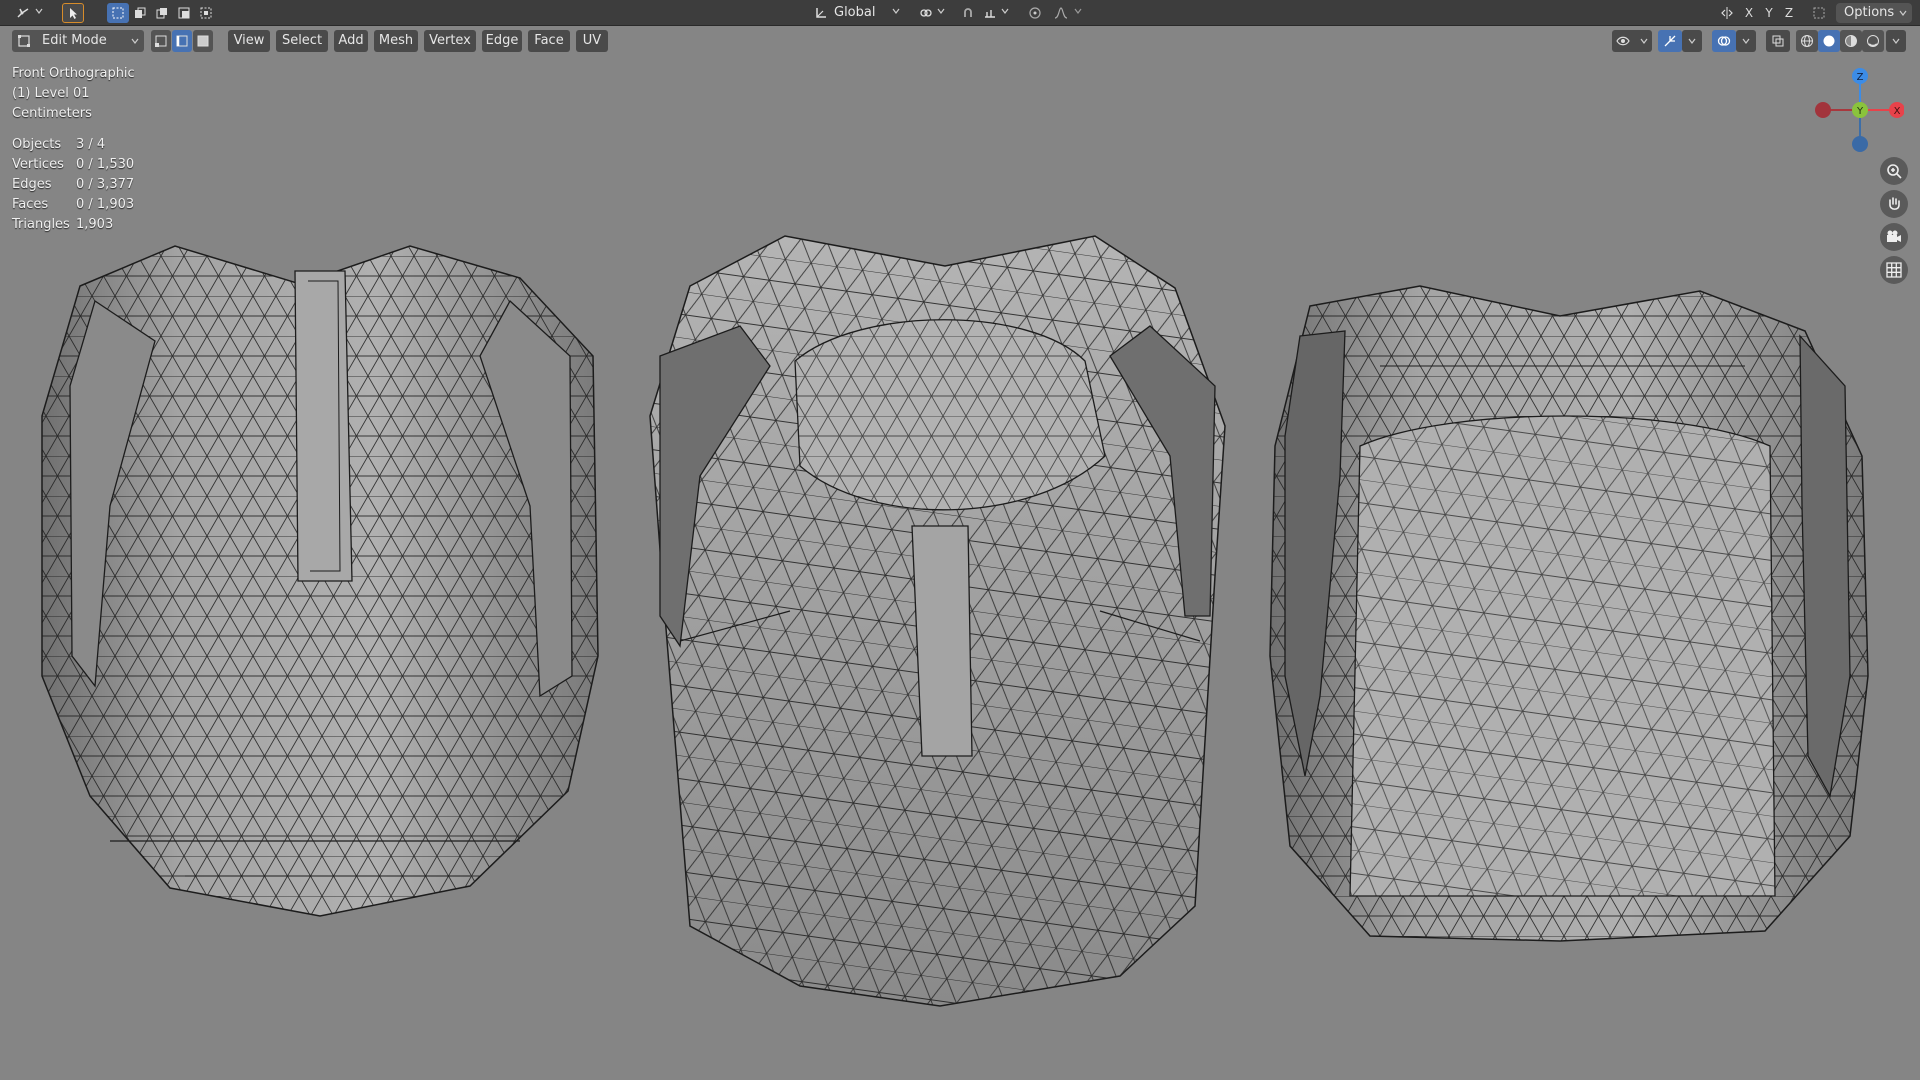 The height and width of the screenshot is (1080, 1920). I want to click on gizmo-toggle-icon, so click(1670, 41).